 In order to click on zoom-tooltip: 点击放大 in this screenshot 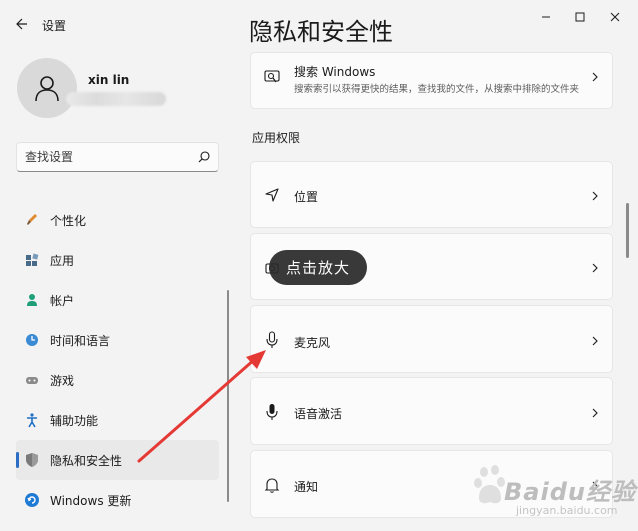, I will do `click(318, 267)`.